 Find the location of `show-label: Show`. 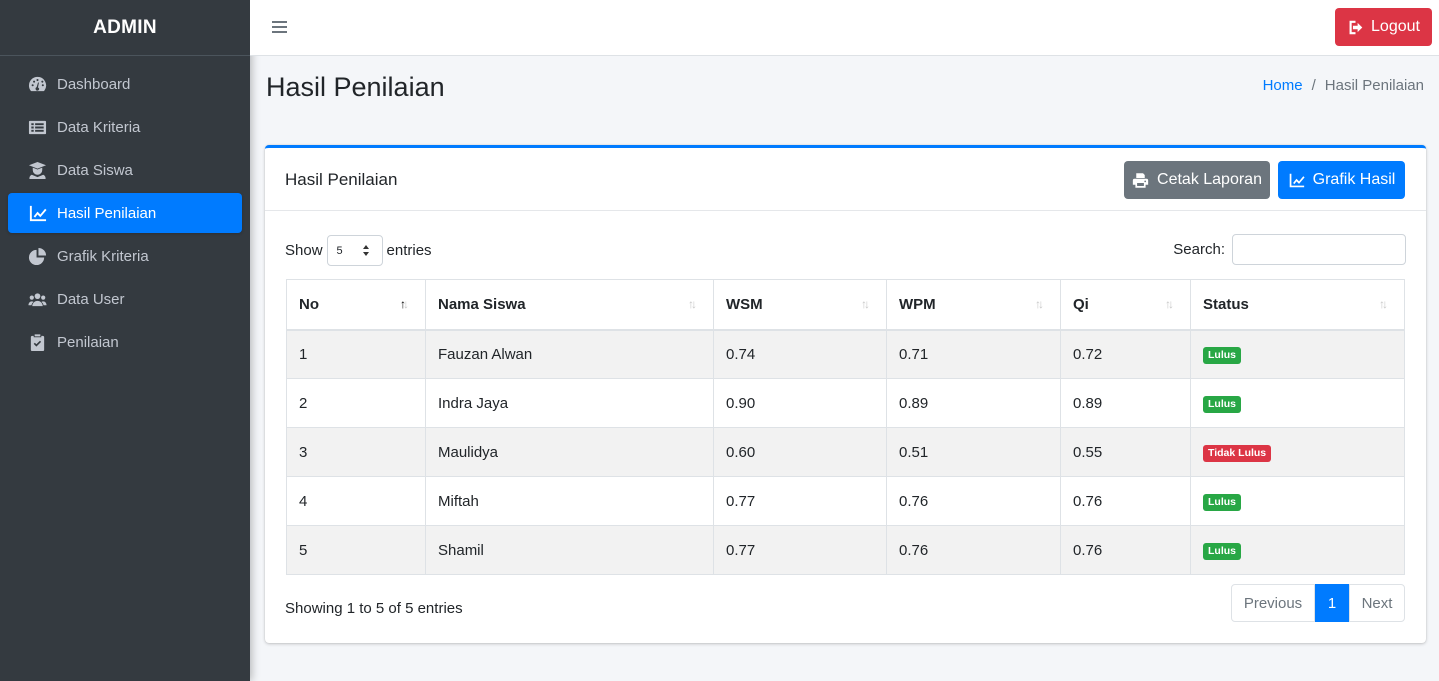

show-label: Show is located at coordinates (304, 250).